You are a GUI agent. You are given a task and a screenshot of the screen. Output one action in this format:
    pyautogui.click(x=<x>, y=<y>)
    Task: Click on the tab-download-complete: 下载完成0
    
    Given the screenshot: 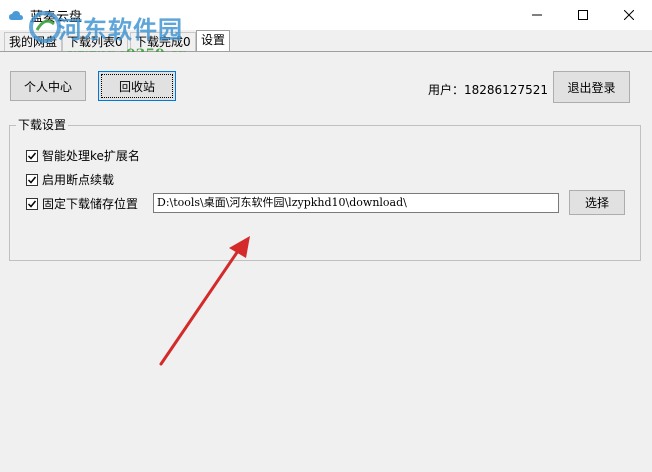 What is the action you would take?
    pyautogui.click(x=163, y=41)
    